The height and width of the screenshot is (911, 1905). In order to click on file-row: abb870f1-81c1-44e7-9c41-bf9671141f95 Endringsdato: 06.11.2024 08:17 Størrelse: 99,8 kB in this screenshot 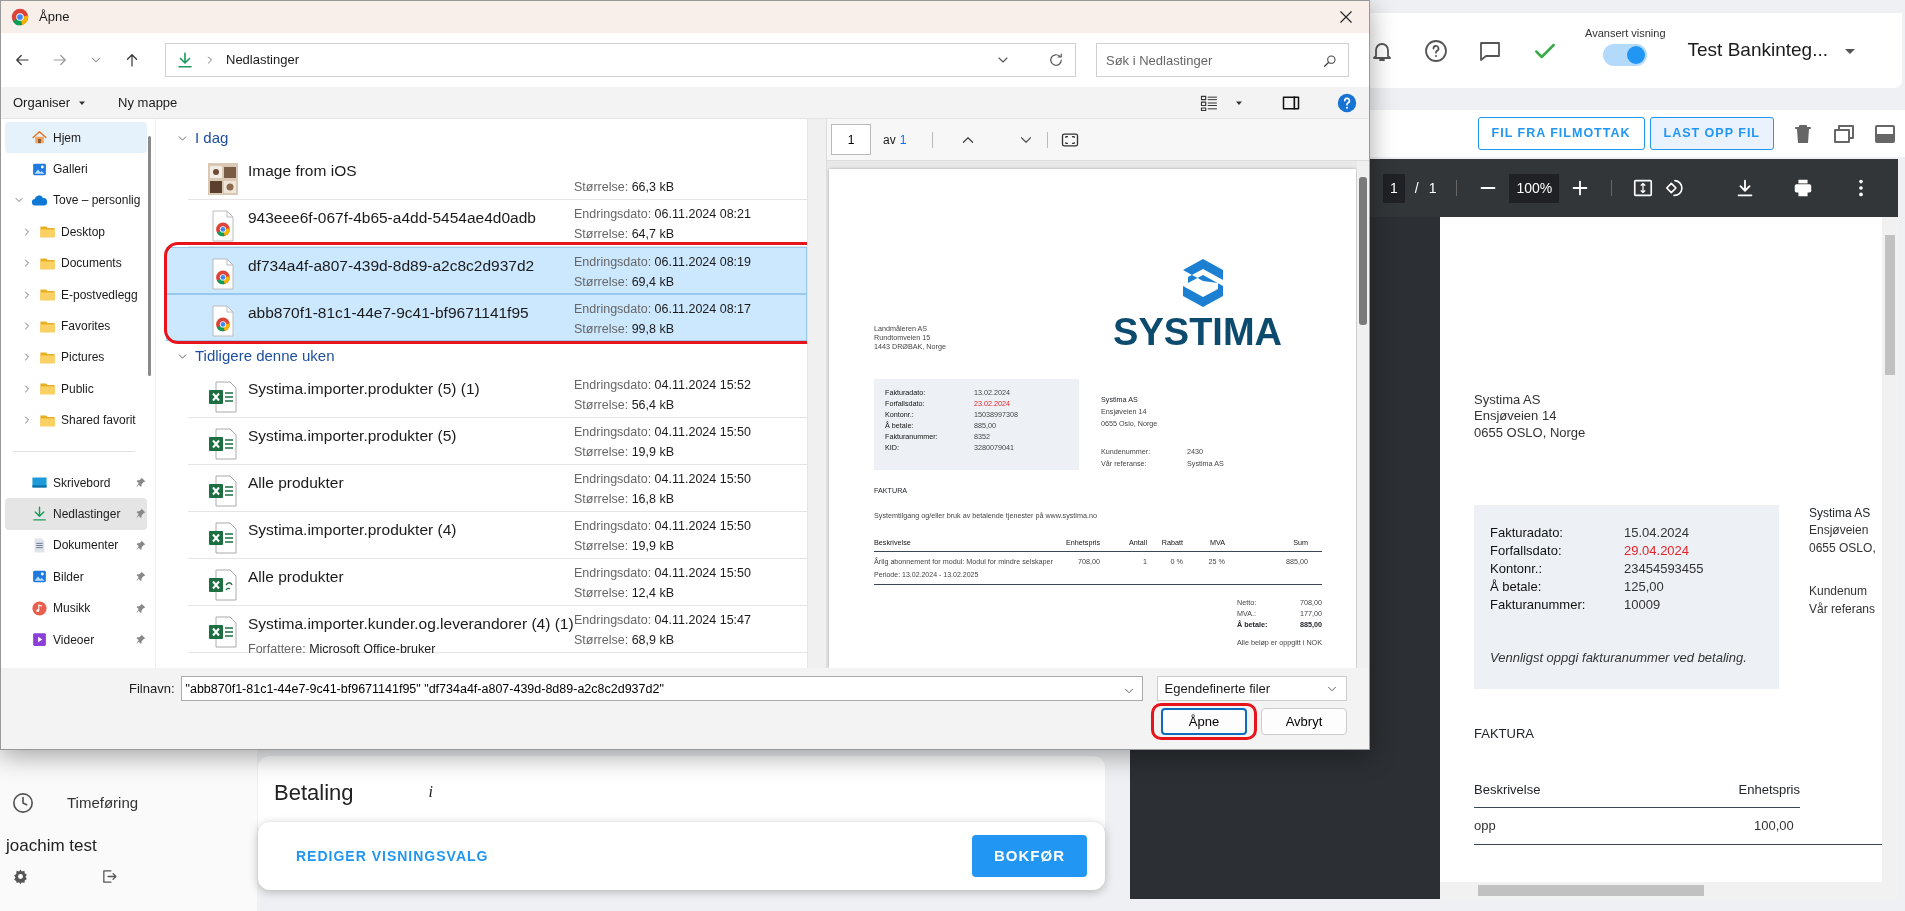, I will do `click(486, 317)`.